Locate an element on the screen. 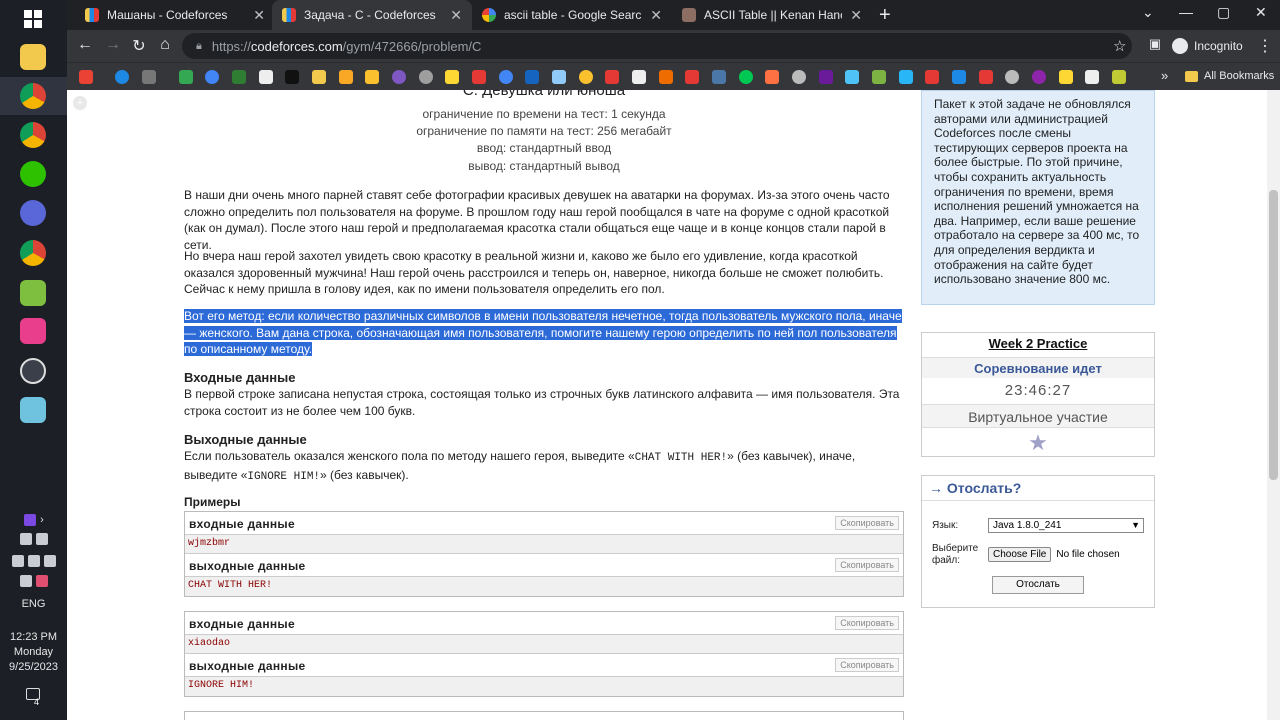  bookmark-star-icon: ☆ is located at coordinates (1119, 46).